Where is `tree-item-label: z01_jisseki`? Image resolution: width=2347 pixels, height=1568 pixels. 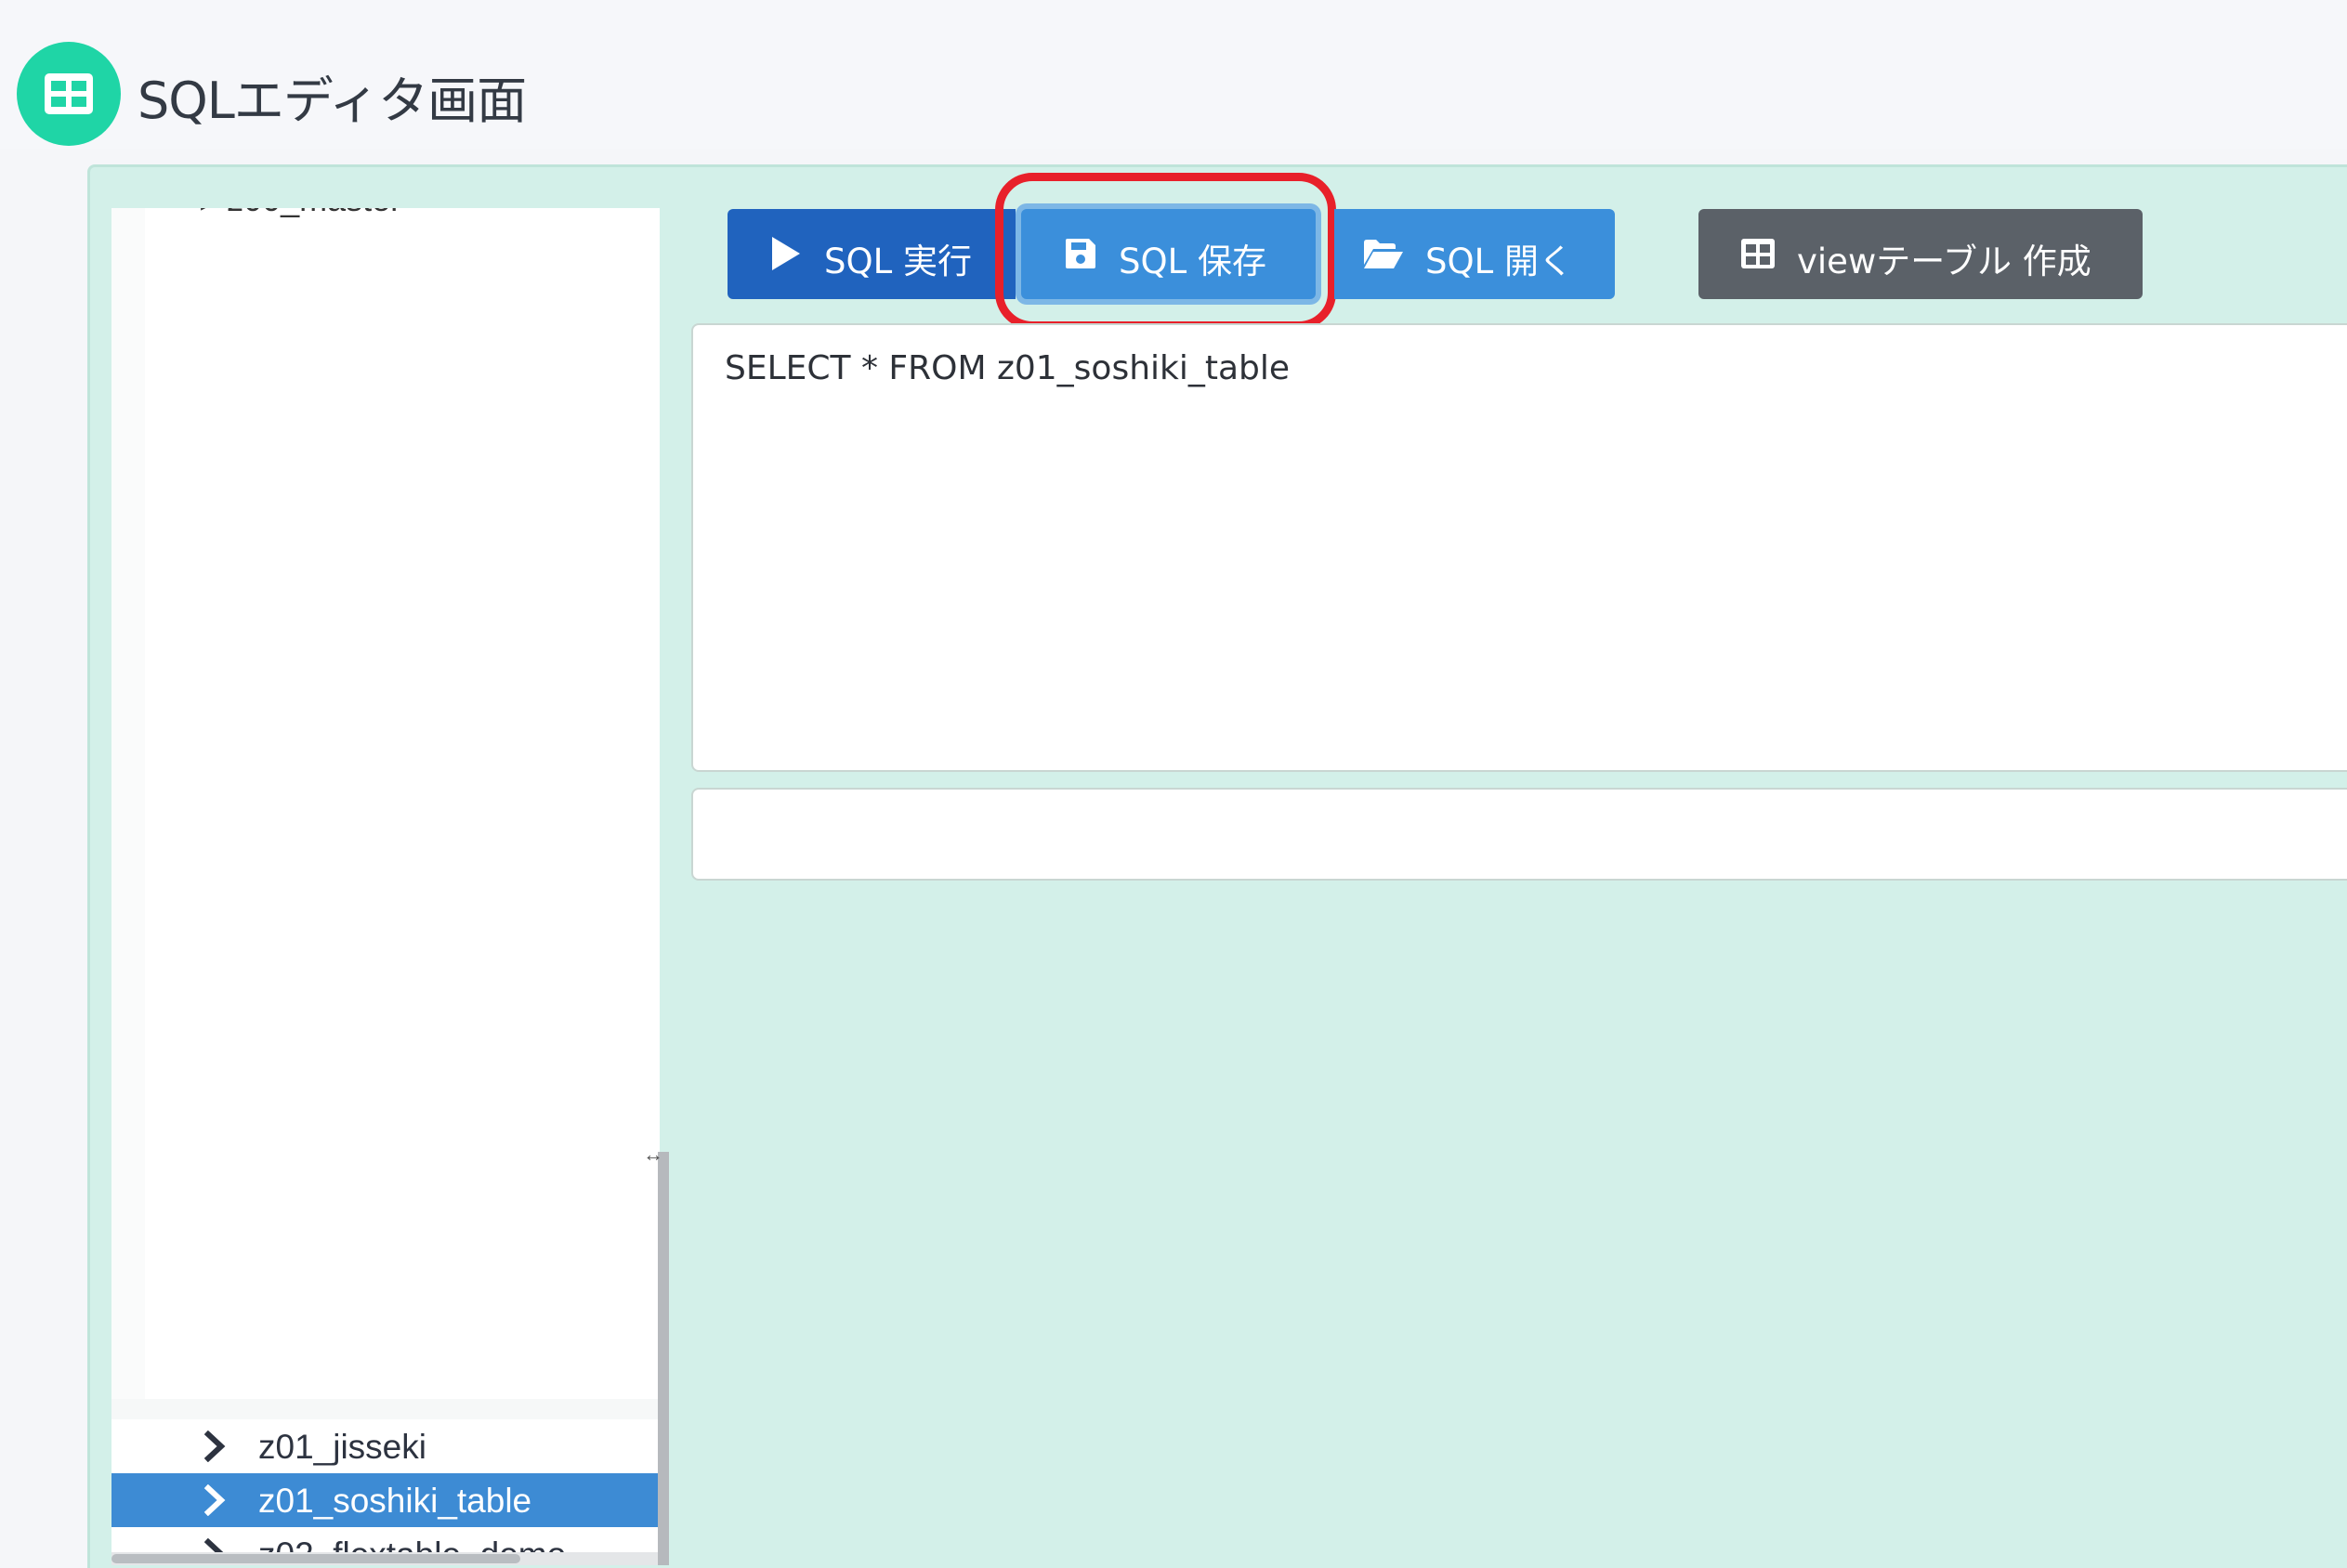
tree-item-label: z01_jisseki is located at coordinates (342, 1447).